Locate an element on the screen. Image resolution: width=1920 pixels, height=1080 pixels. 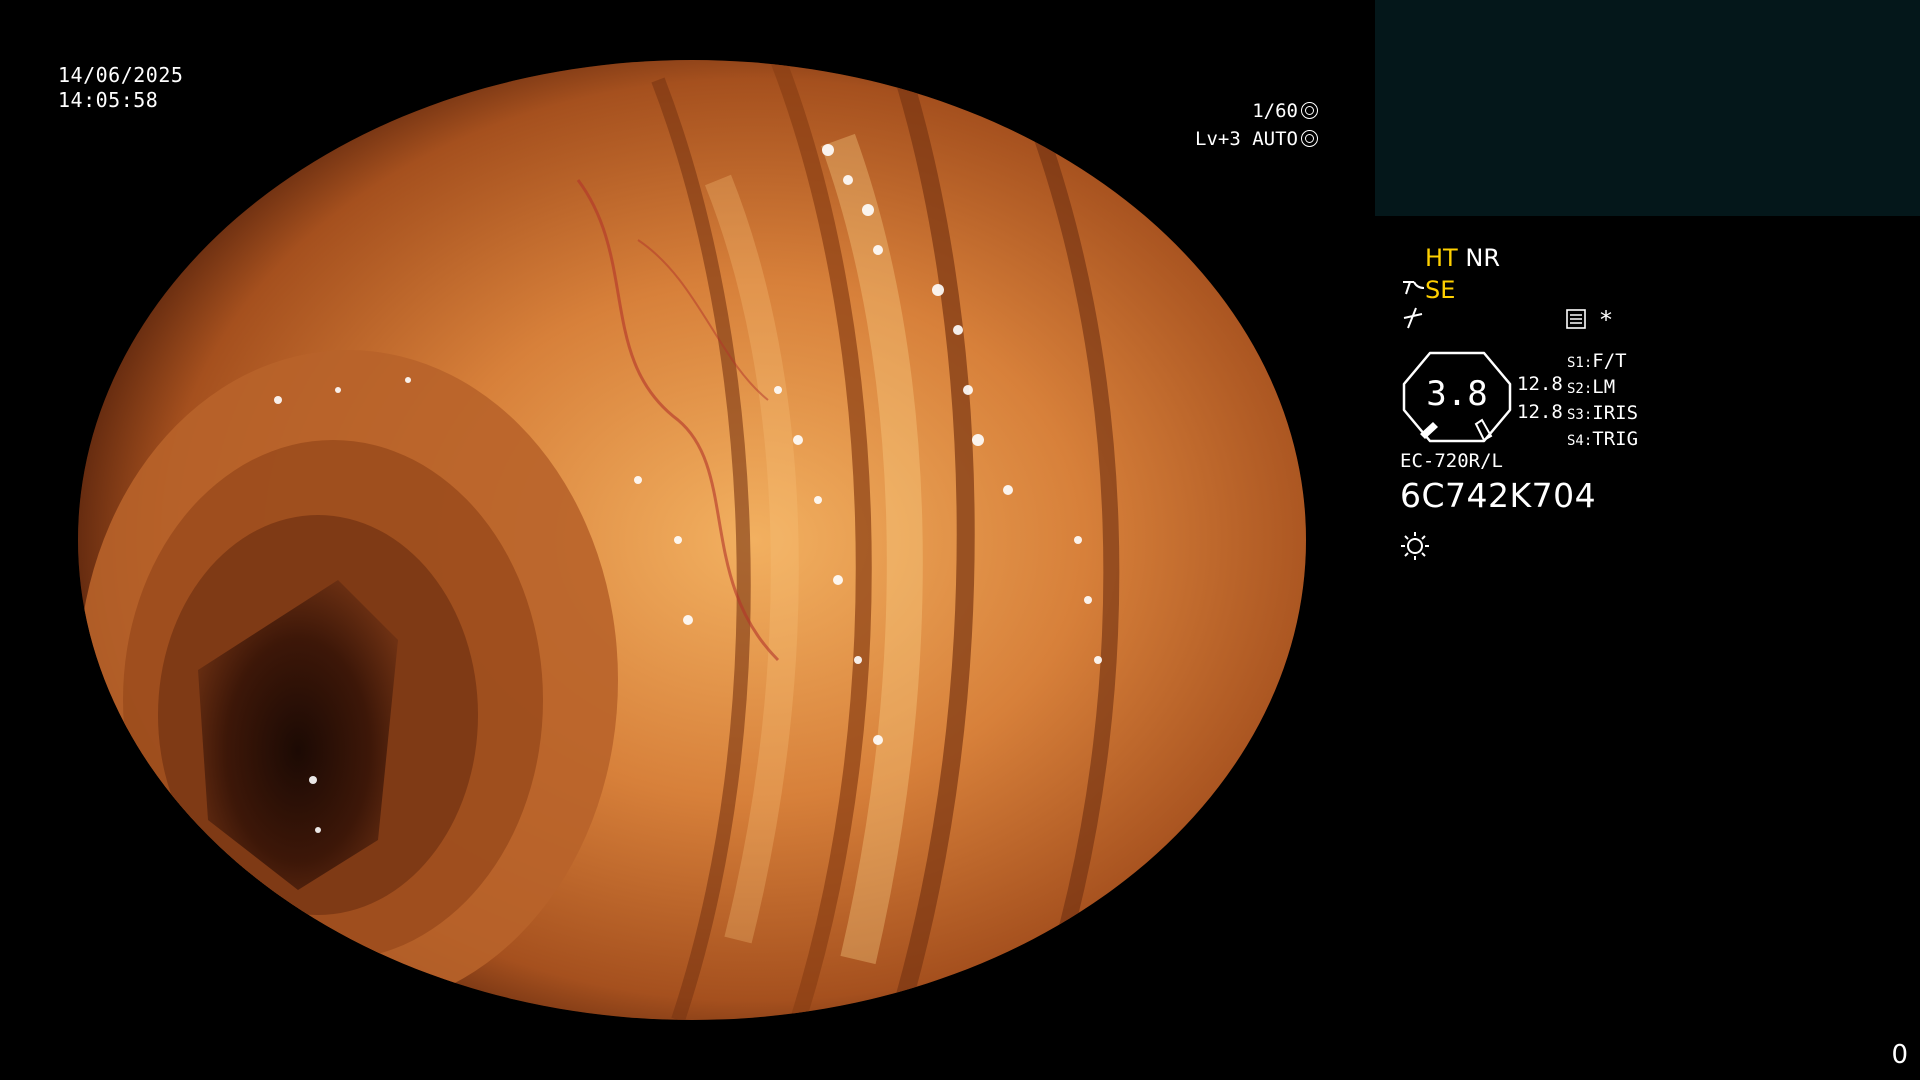
scope-serial: 6C742K704 is located at coordinates (1498, 495).